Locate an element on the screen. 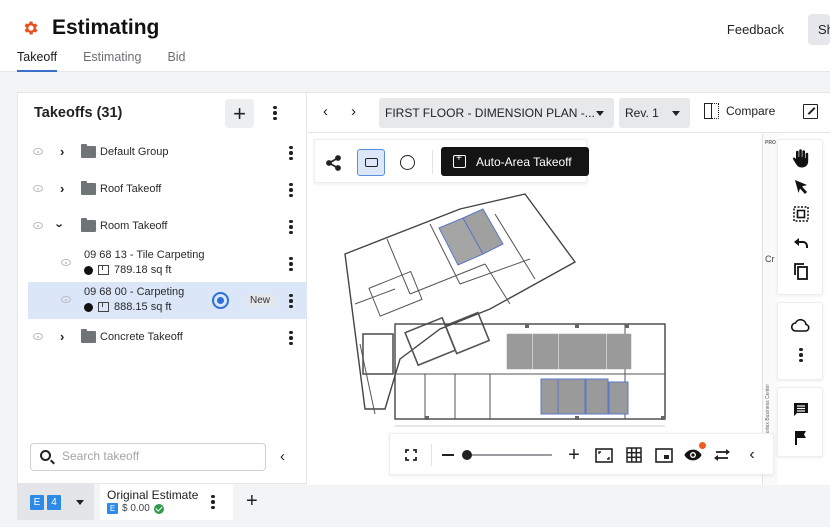 Image resolution: width=830 pixels, height=527 pixels. color-dot is located at coordinates (88, 270).